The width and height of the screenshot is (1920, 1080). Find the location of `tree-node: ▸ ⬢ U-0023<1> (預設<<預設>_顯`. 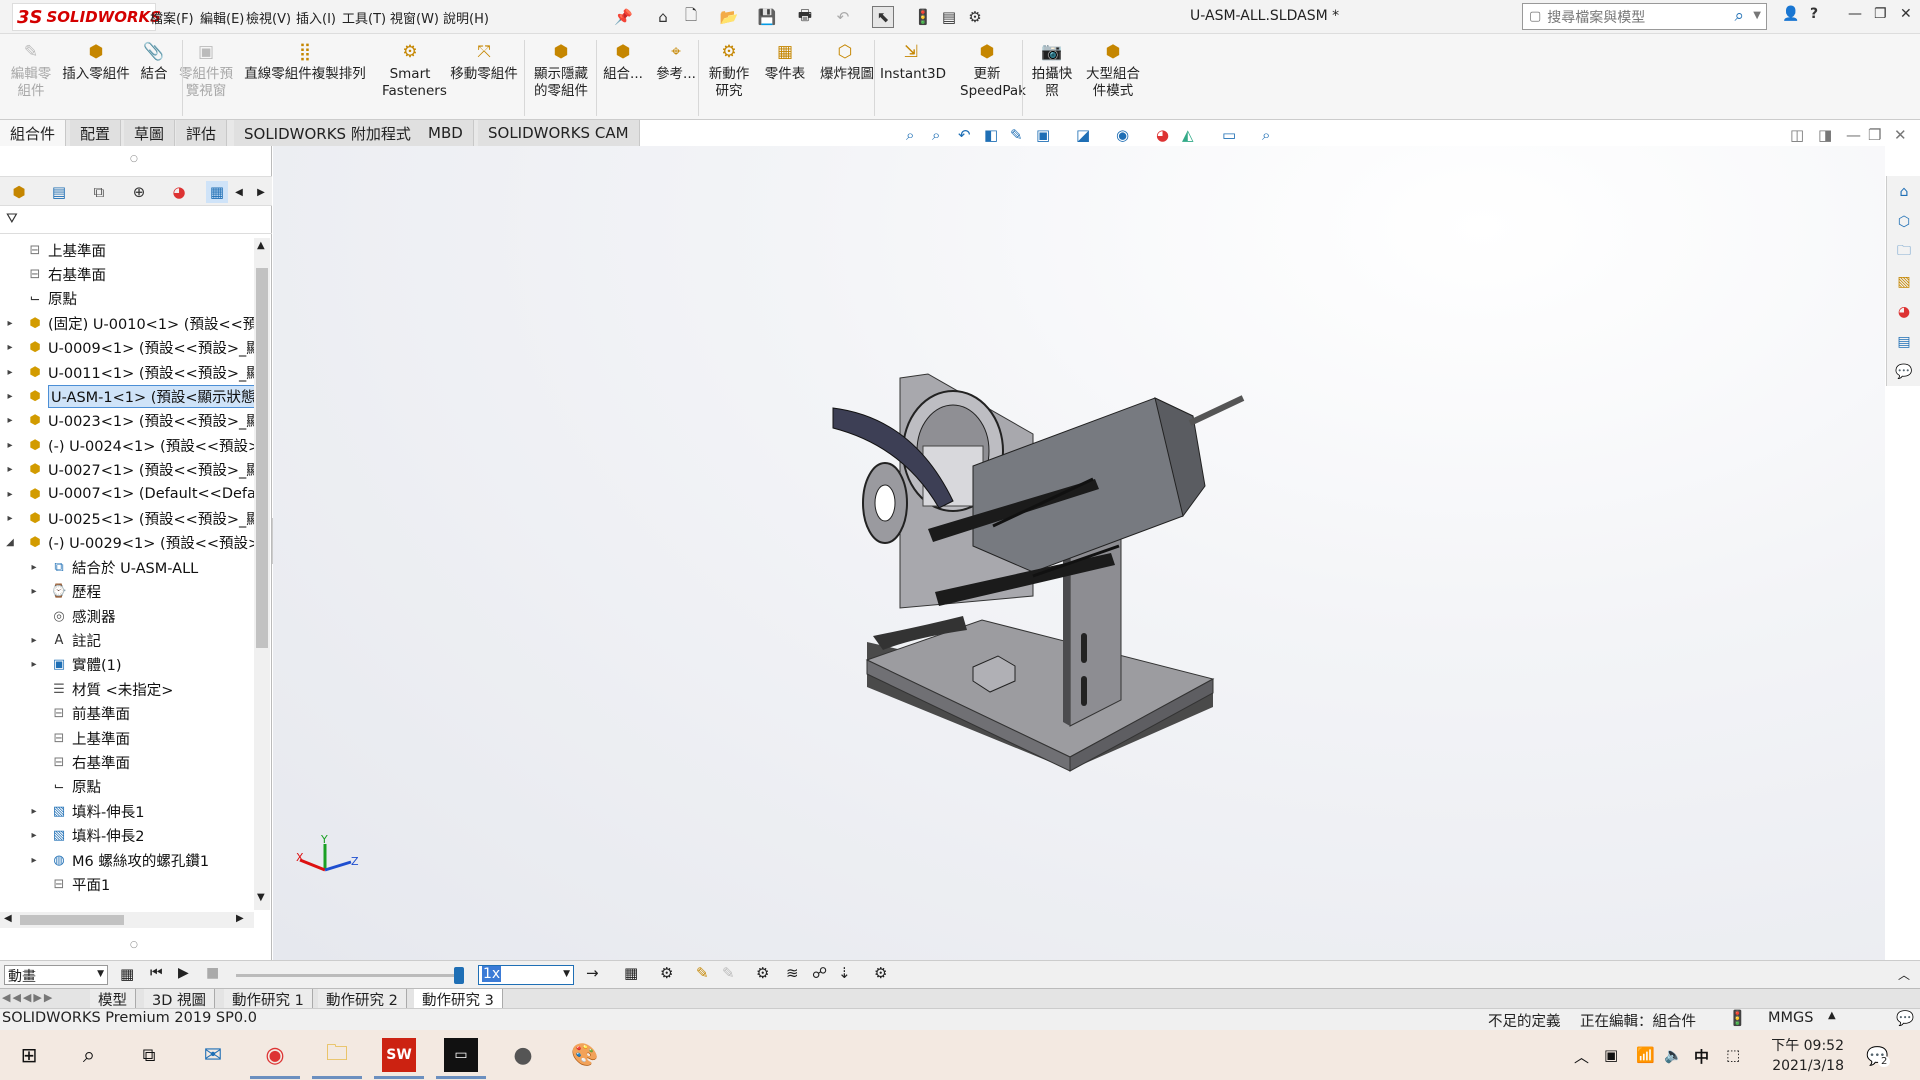

tree-node: ▸ ⬢ U-0023<1> (預設<<預設>_顯 is located at coordinates (127, 421).